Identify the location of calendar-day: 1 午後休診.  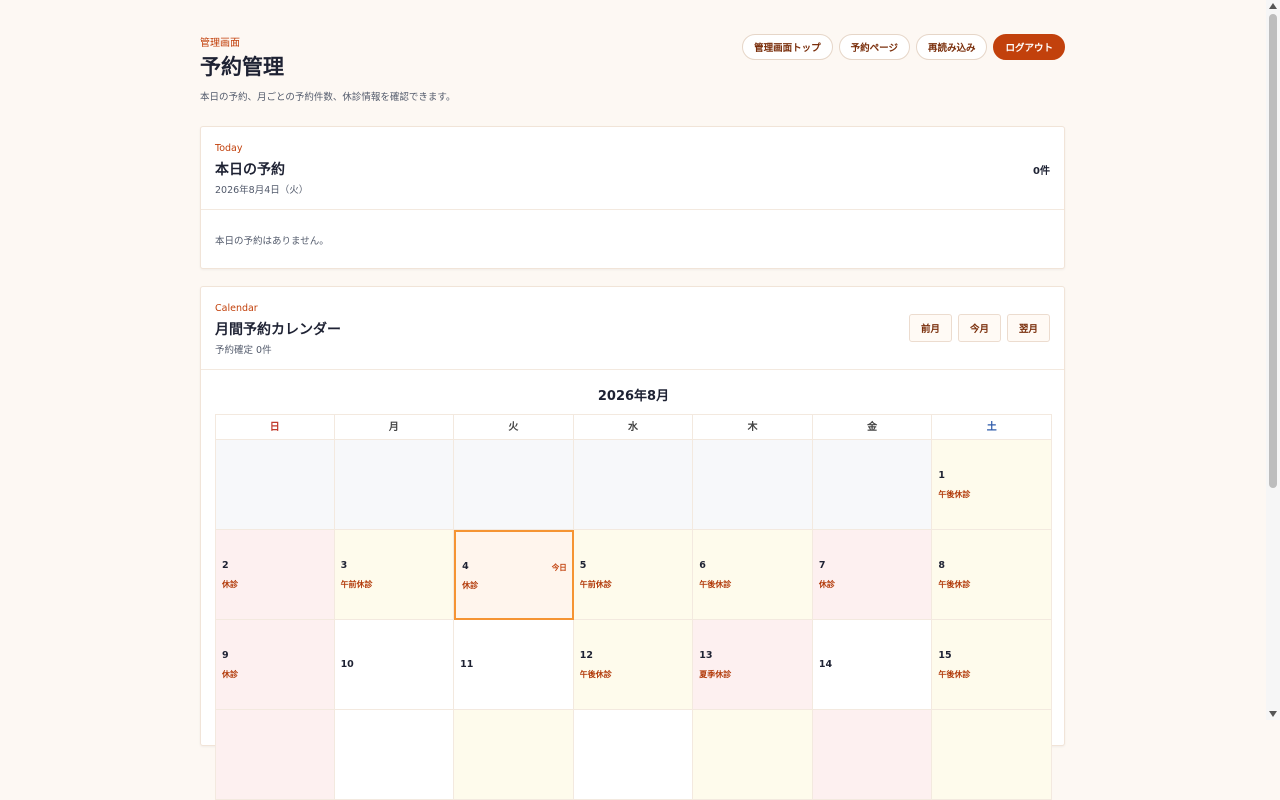
(992, 485).